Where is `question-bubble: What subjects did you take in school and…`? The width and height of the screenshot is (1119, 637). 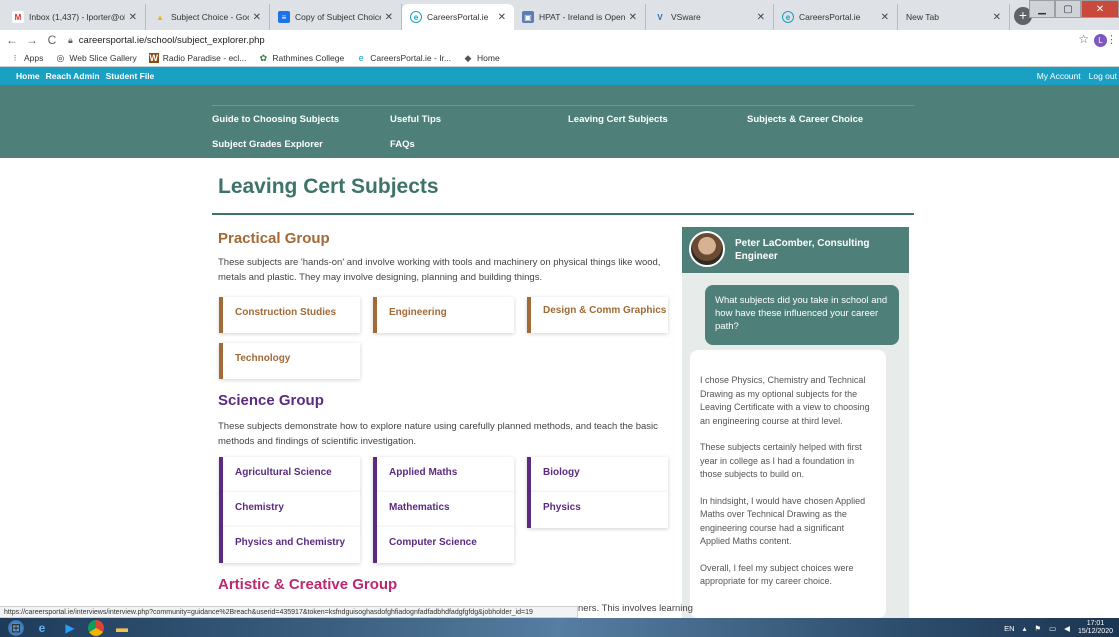
question-bubble: What subjects did you take in school and… is located at coordinates (802, 315).